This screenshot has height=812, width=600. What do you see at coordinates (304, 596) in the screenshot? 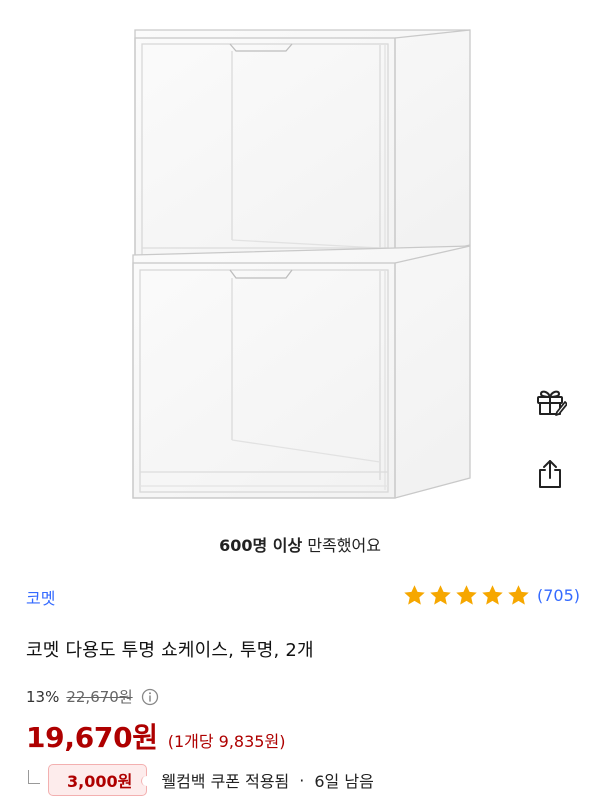
I see `brand-rating-row: 코멧 (705)` at bounding box center [304, 596].